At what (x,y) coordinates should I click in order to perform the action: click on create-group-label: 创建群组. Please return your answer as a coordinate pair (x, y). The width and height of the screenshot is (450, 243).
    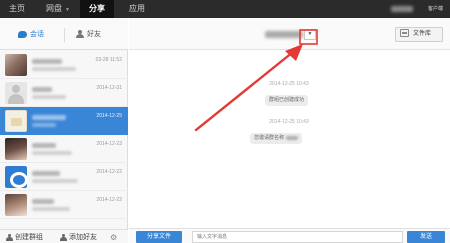
    Looking at the image, I should click on (29, 237).